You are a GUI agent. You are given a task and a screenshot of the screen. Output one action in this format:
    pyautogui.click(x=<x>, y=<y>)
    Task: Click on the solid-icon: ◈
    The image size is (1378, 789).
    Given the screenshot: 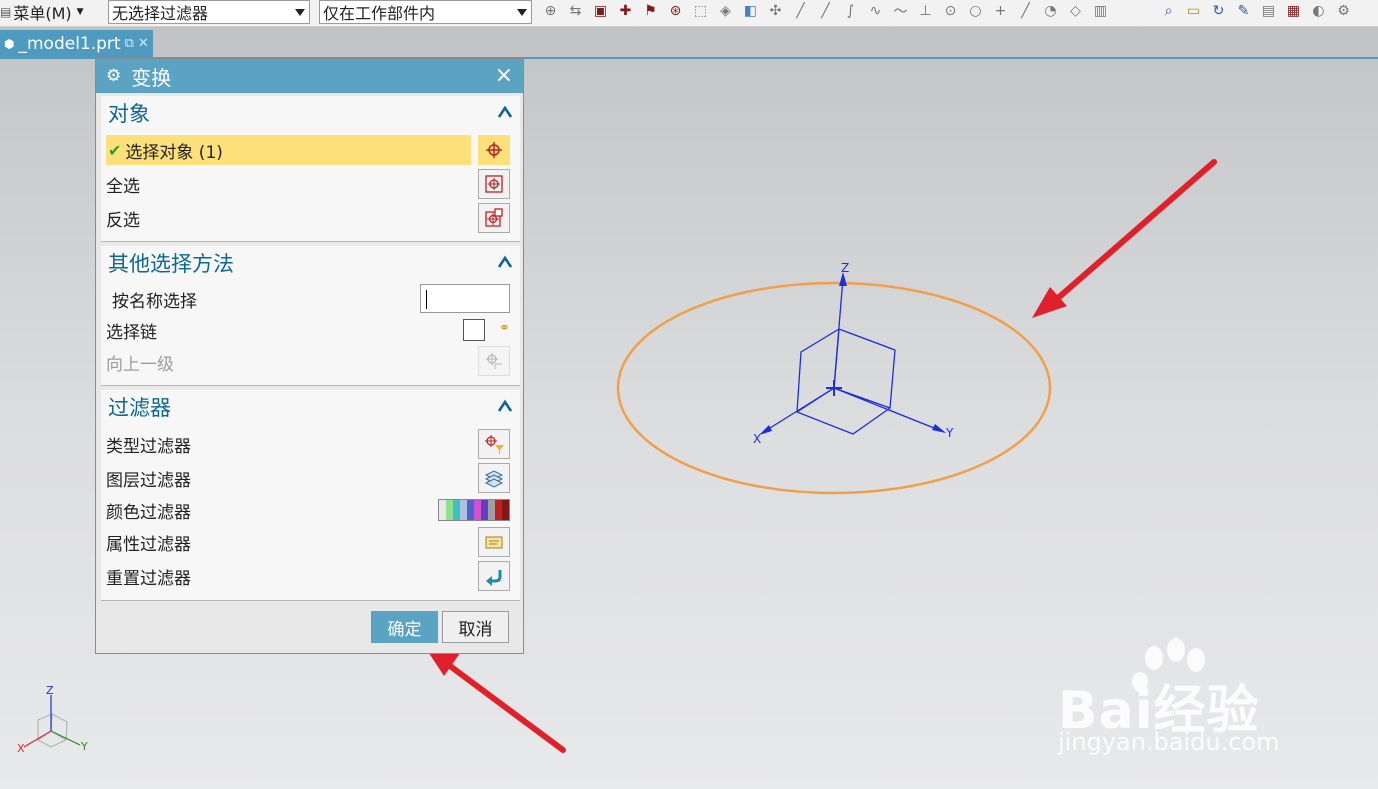 What is the action you would take?
    pyautogui.click(x=725, y=11)
    